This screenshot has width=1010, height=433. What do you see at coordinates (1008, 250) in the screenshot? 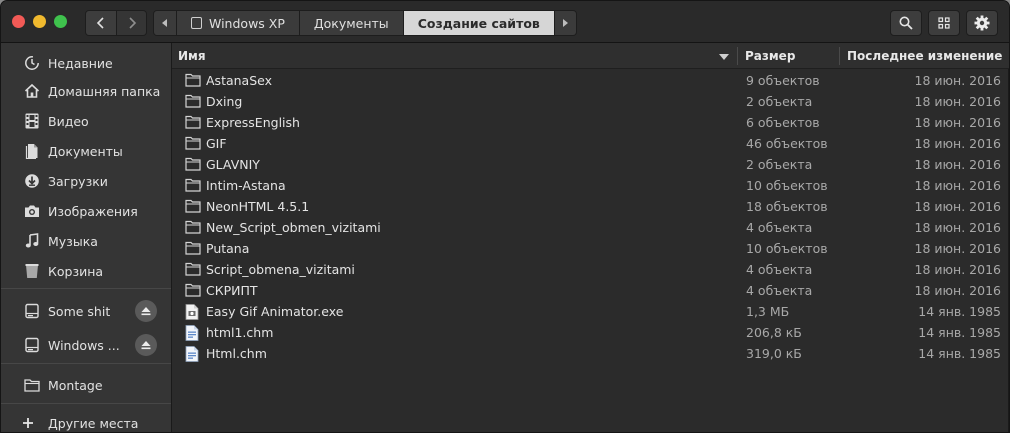
I see `window-edge` at bounding box center [1008, 250].